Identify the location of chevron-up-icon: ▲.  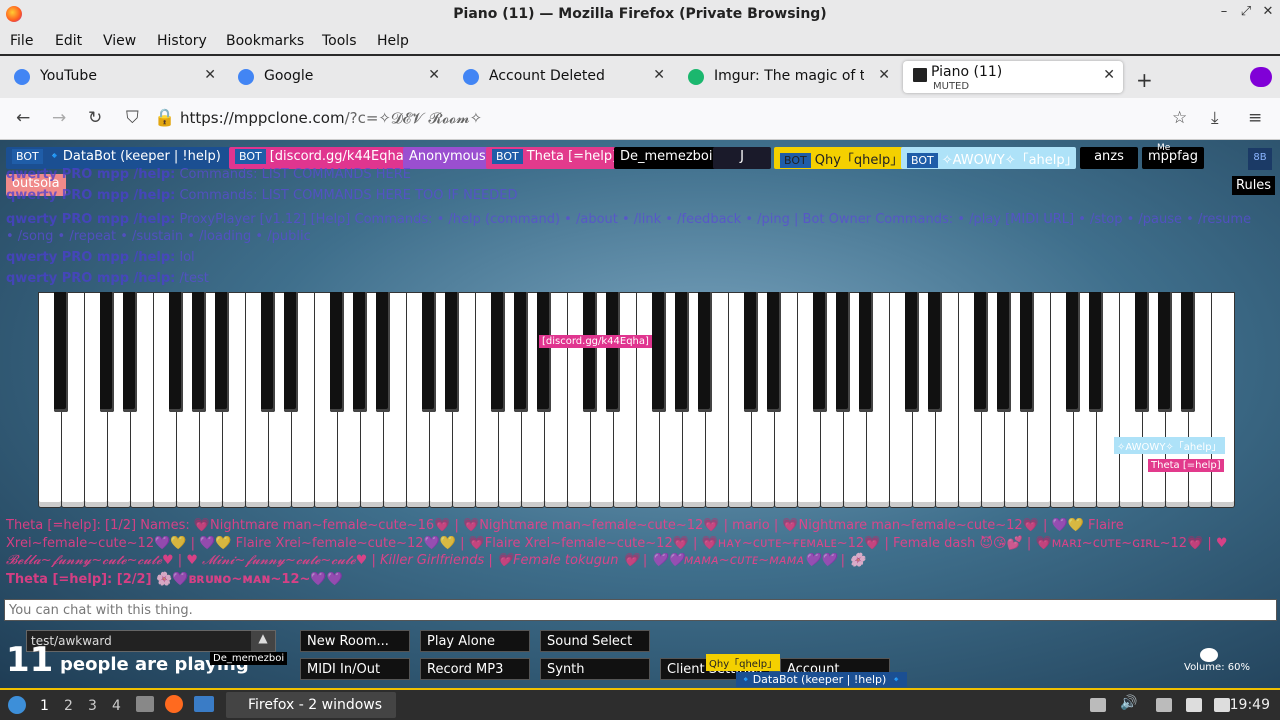
(263, 641).